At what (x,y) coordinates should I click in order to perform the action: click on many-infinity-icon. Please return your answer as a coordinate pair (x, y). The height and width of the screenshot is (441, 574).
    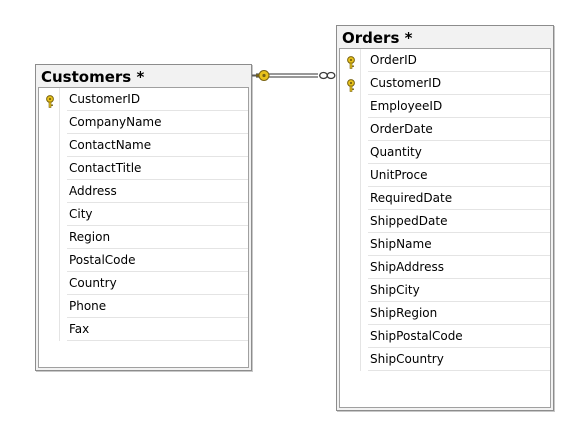
    Looking at the image, I should click on (327, 75).